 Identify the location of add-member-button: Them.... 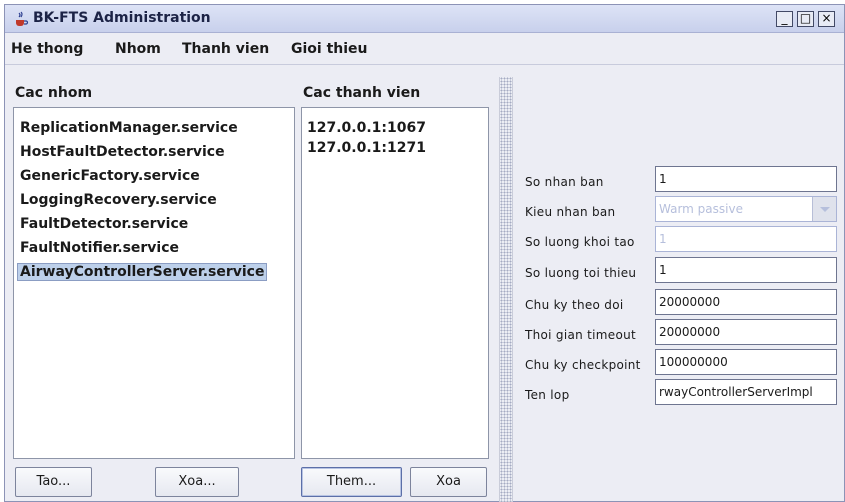
(351, 482).